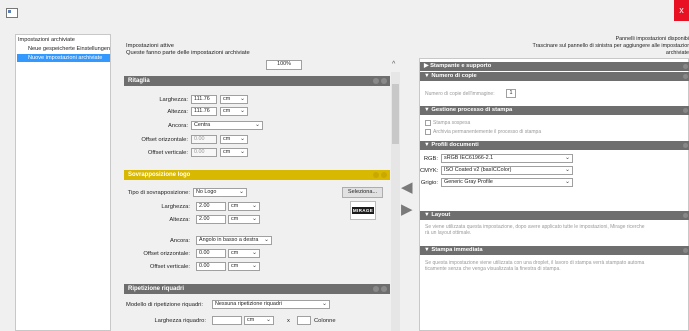  Describe the element at coordinates (448, 233) in the screenshot. I see `layout-description-2: rà un layout ottimale.` at that location.